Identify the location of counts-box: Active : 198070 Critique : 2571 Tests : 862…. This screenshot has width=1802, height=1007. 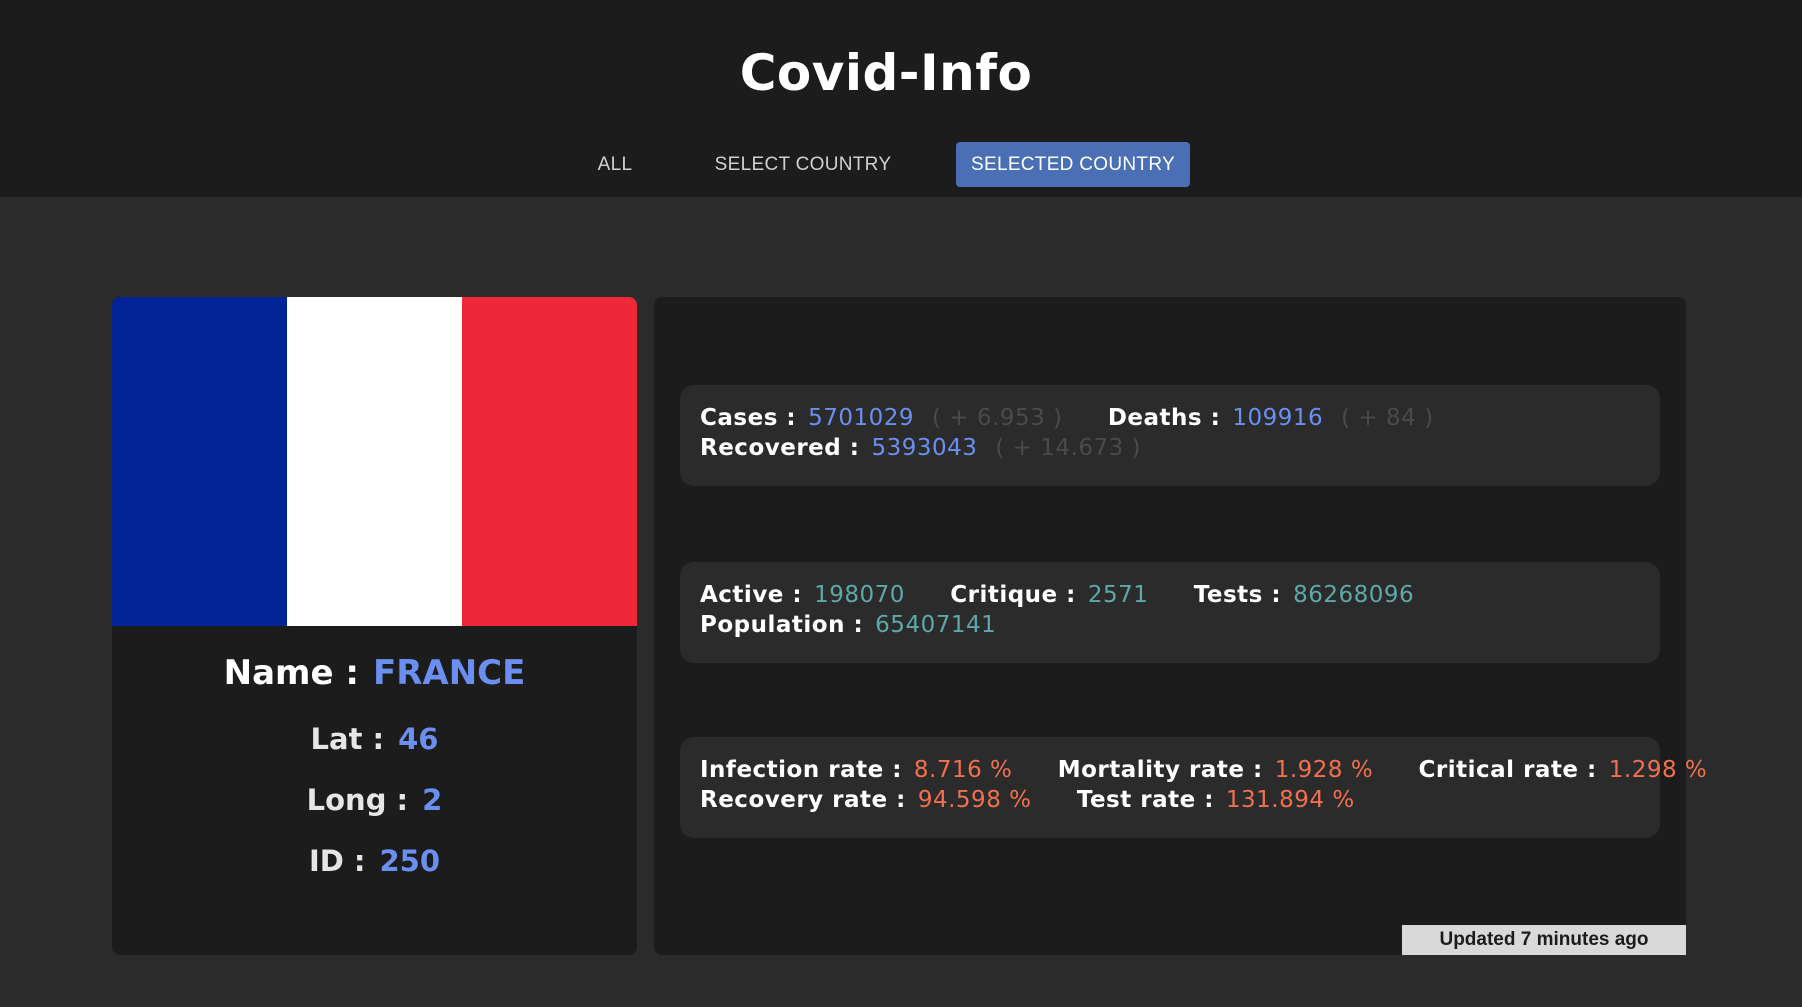
(1170, 612).